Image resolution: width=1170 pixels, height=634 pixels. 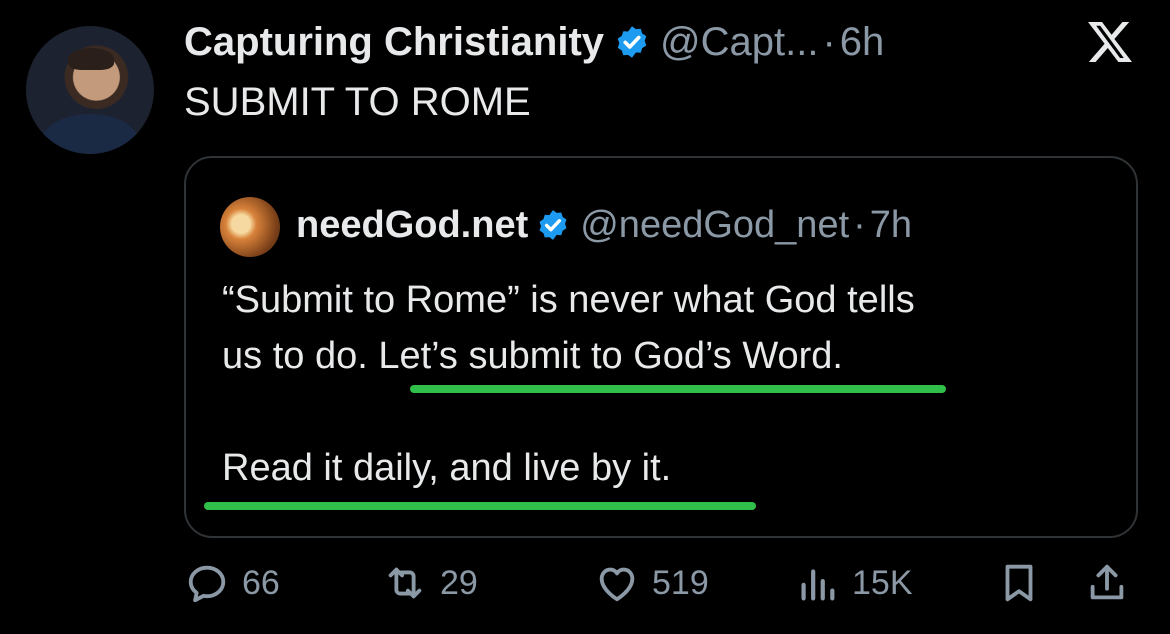 I want to click on post-time: 6h, so click(x=862, y=42).